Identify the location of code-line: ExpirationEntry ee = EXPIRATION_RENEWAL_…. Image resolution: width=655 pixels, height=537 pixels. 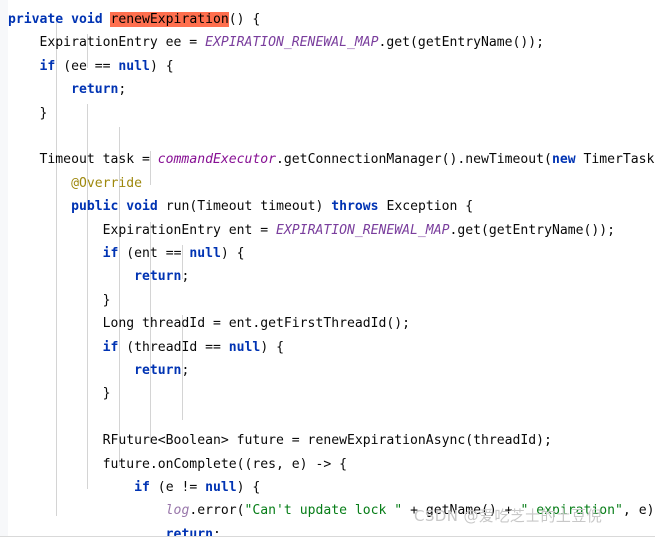
(327, 42).